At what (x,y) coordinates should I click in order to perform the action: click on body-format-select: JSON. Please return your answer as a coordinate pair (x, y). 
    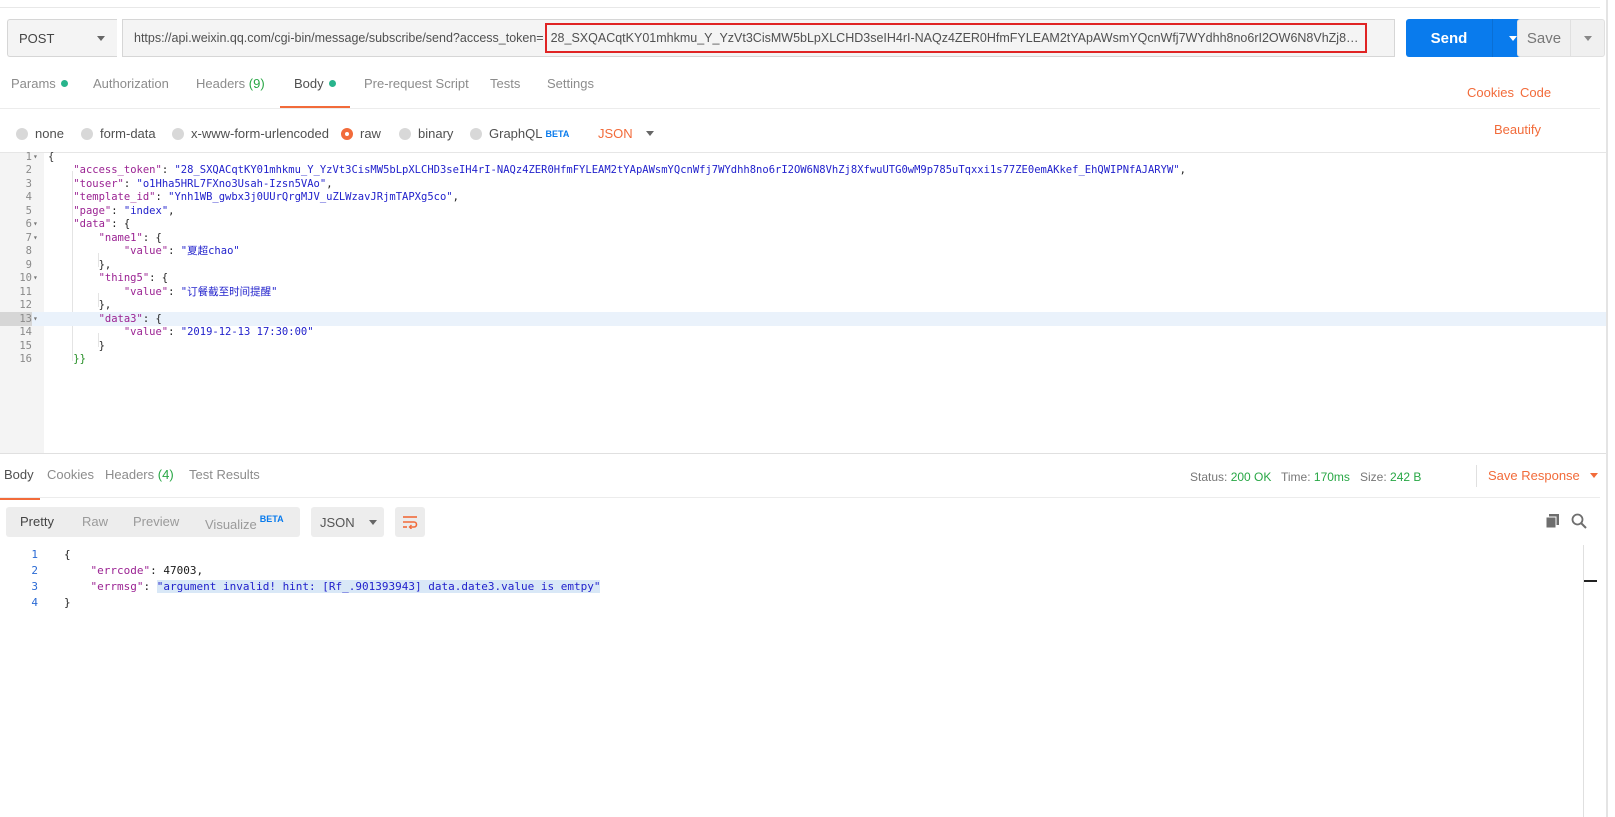
    Looking at the image, I should click on (626, 133).